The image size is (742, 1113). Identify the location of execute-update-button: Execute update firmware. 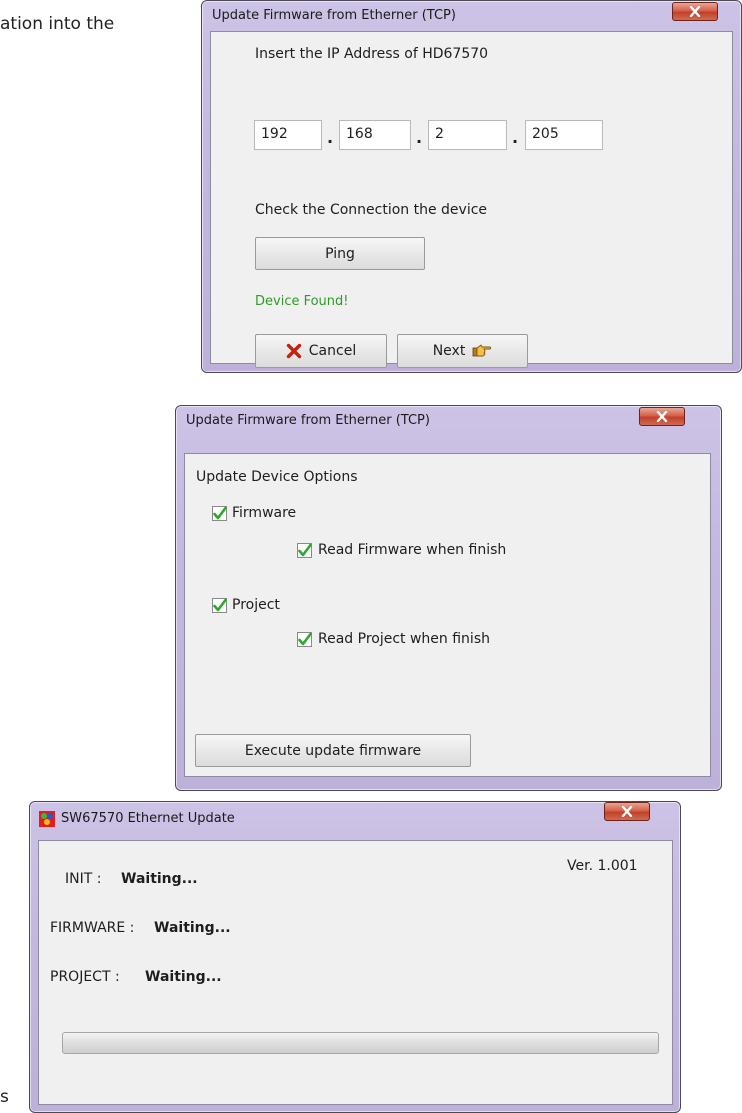
(333, 750).